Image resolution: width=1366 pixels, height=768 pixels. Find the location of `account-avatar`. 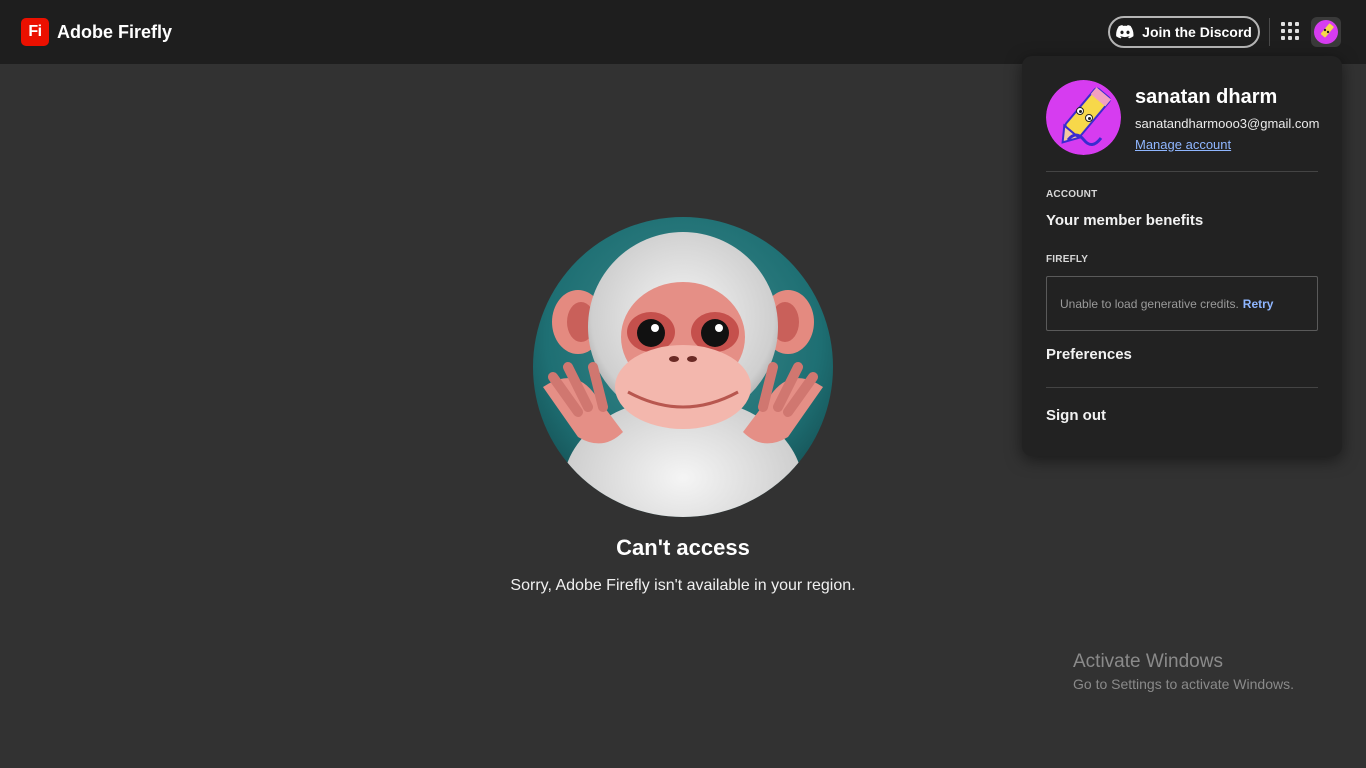

account-avatar is located at coordinates (1083, 117).